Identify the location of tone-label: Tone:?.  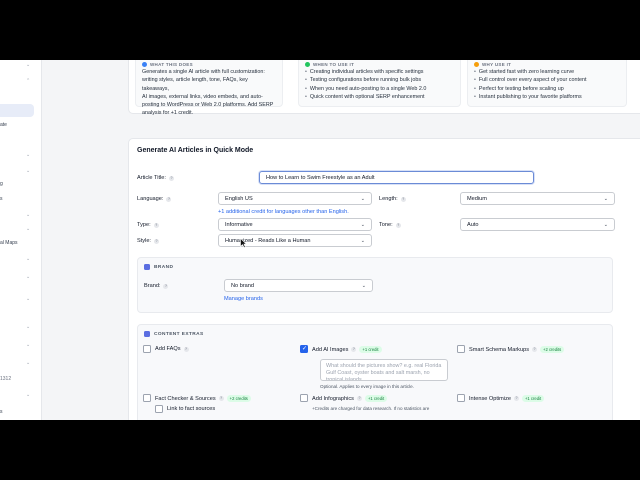
(390, 225).